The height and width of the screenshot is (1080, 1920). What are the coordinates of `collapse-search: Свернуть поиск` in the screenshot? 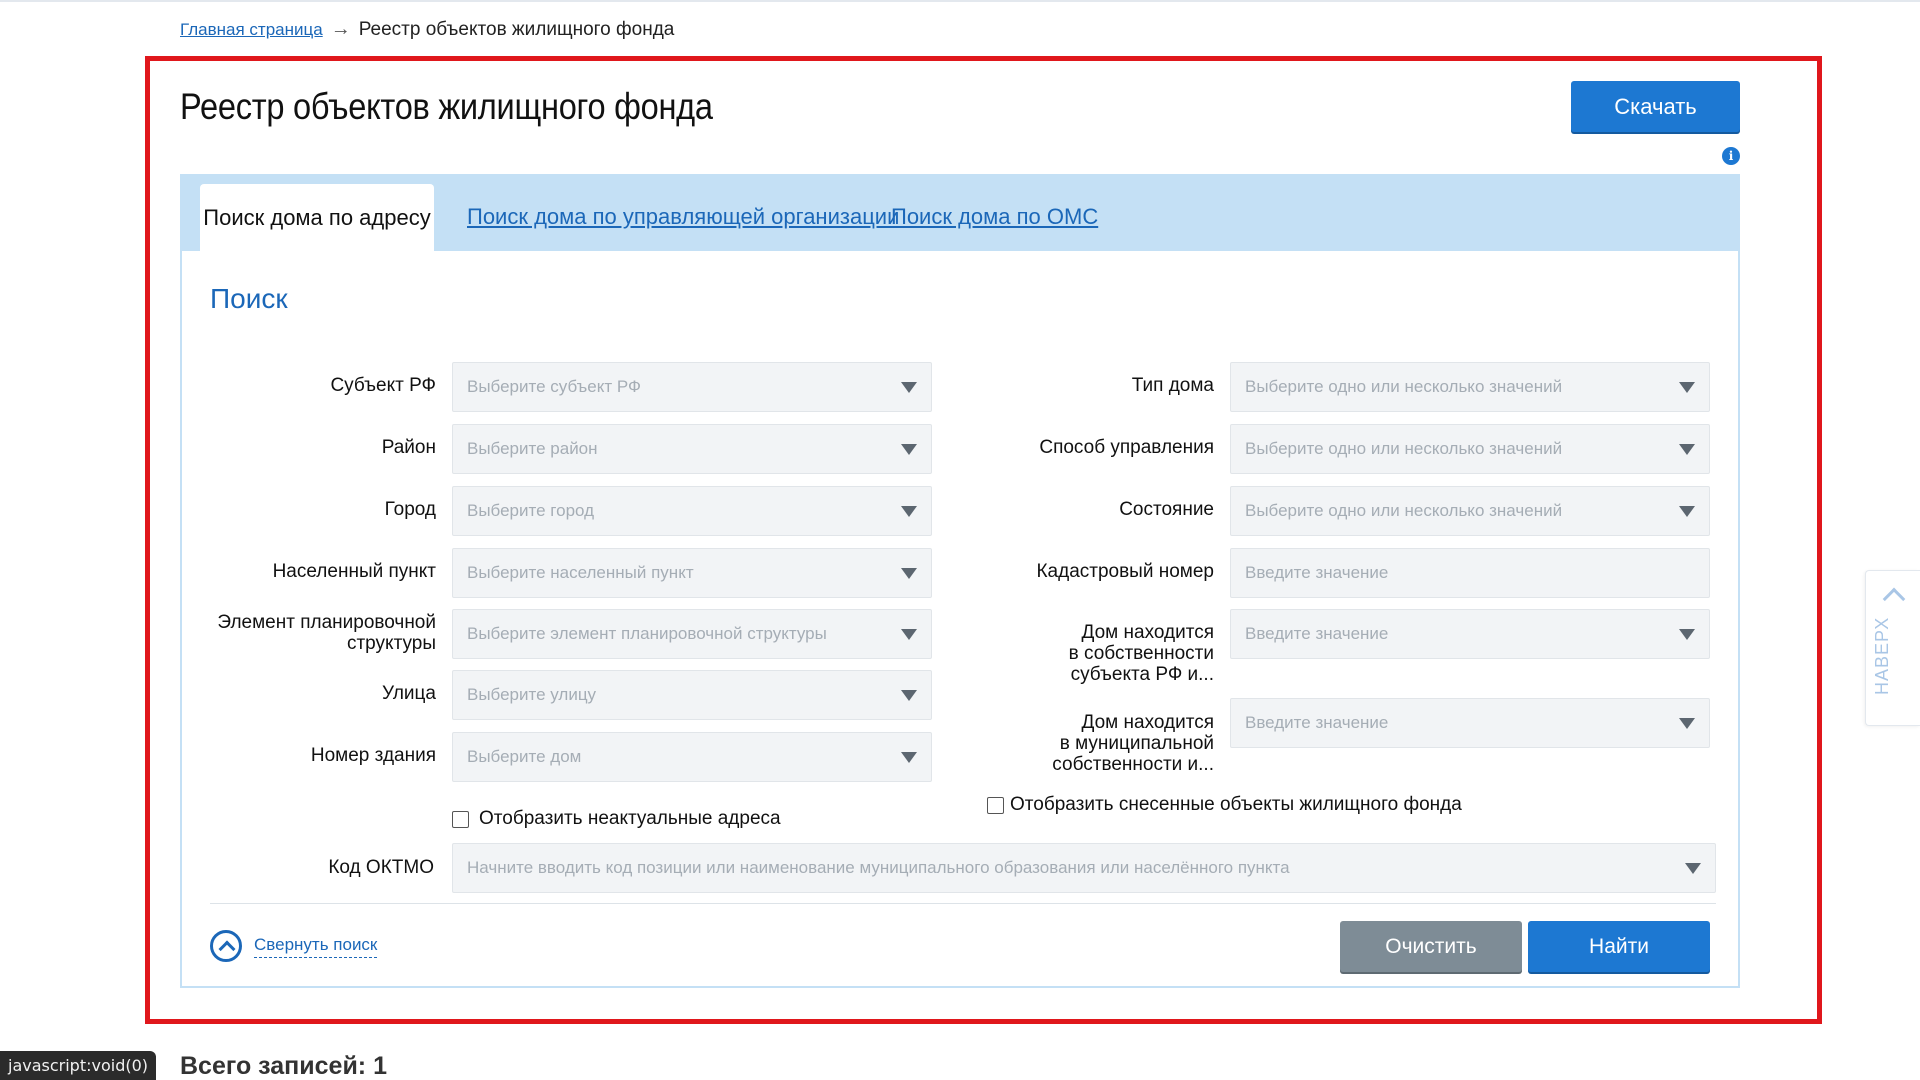 It's located at (294, 946).